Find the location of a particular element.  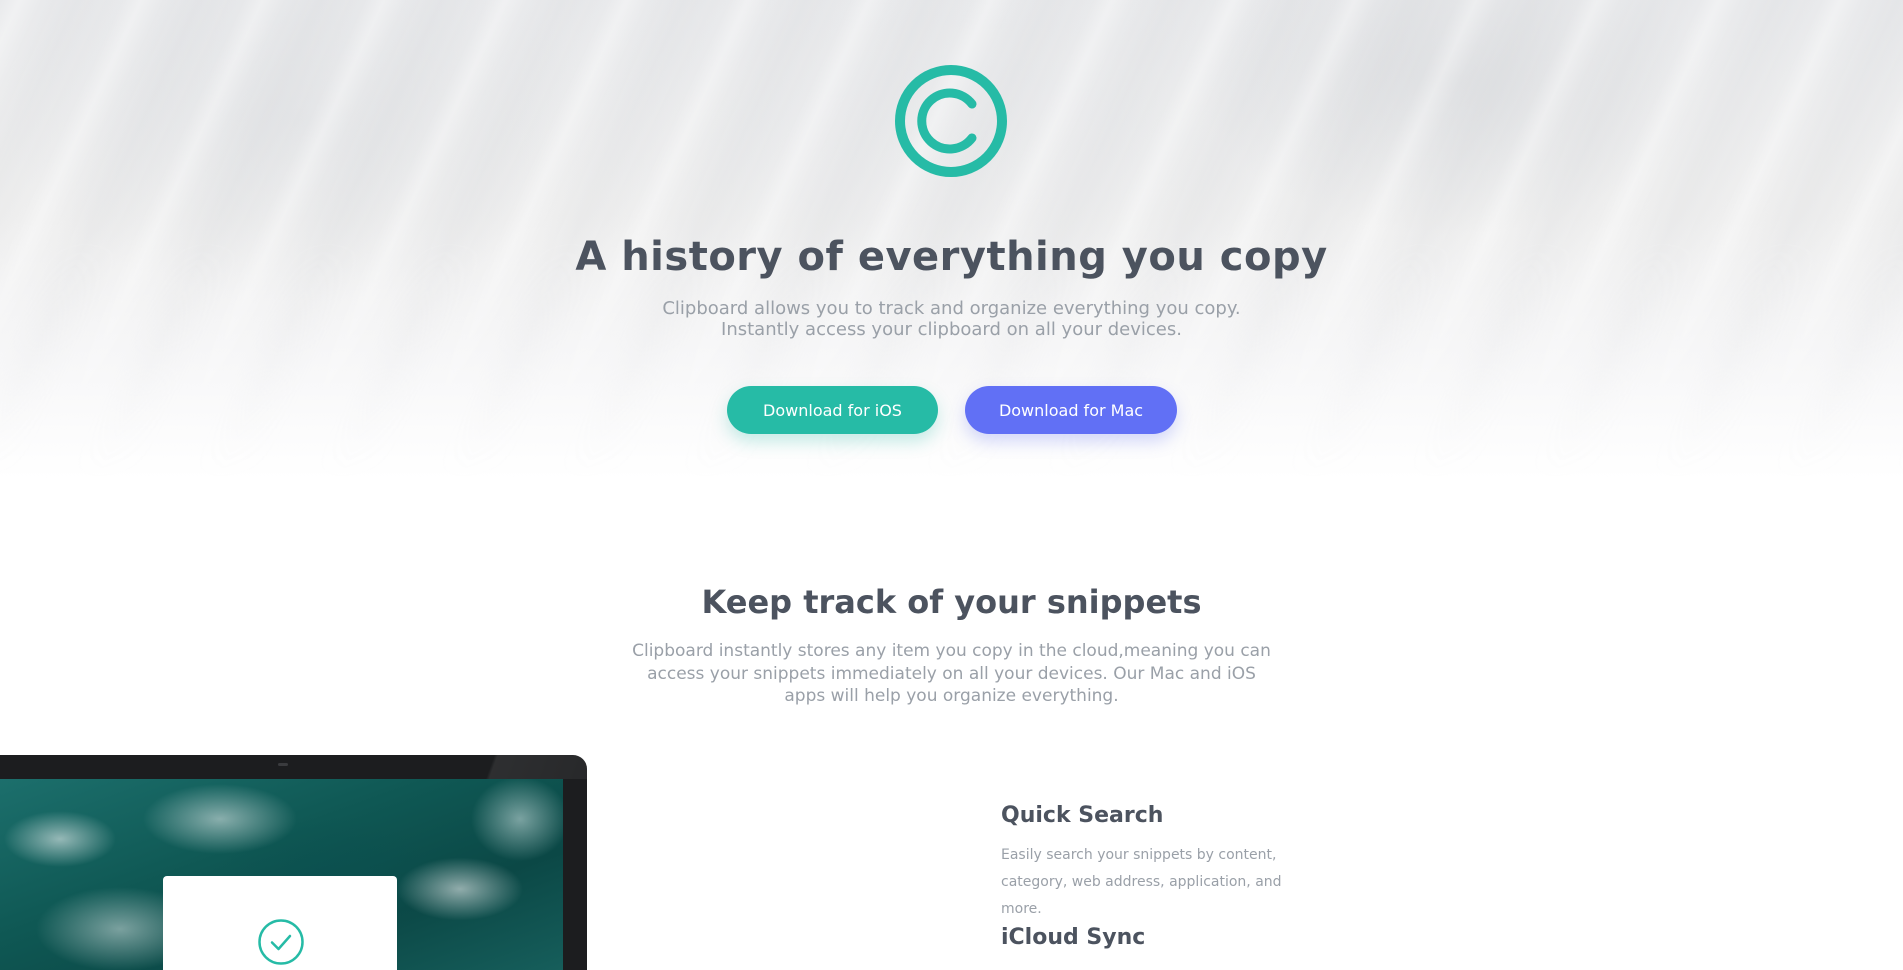

screen-app-card is located at coordinates (280, 923).